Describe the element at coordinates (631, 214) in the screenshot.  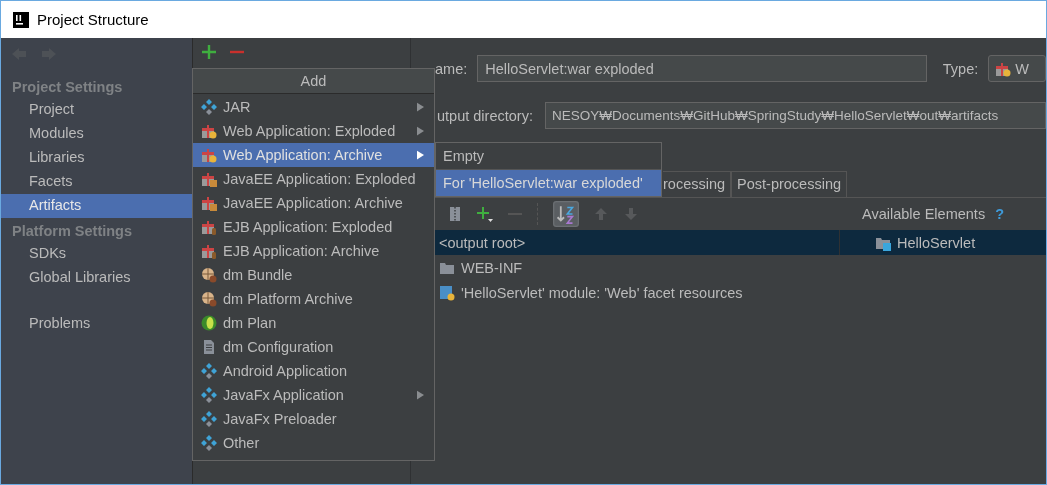
I see `move-down-icon` at that location.